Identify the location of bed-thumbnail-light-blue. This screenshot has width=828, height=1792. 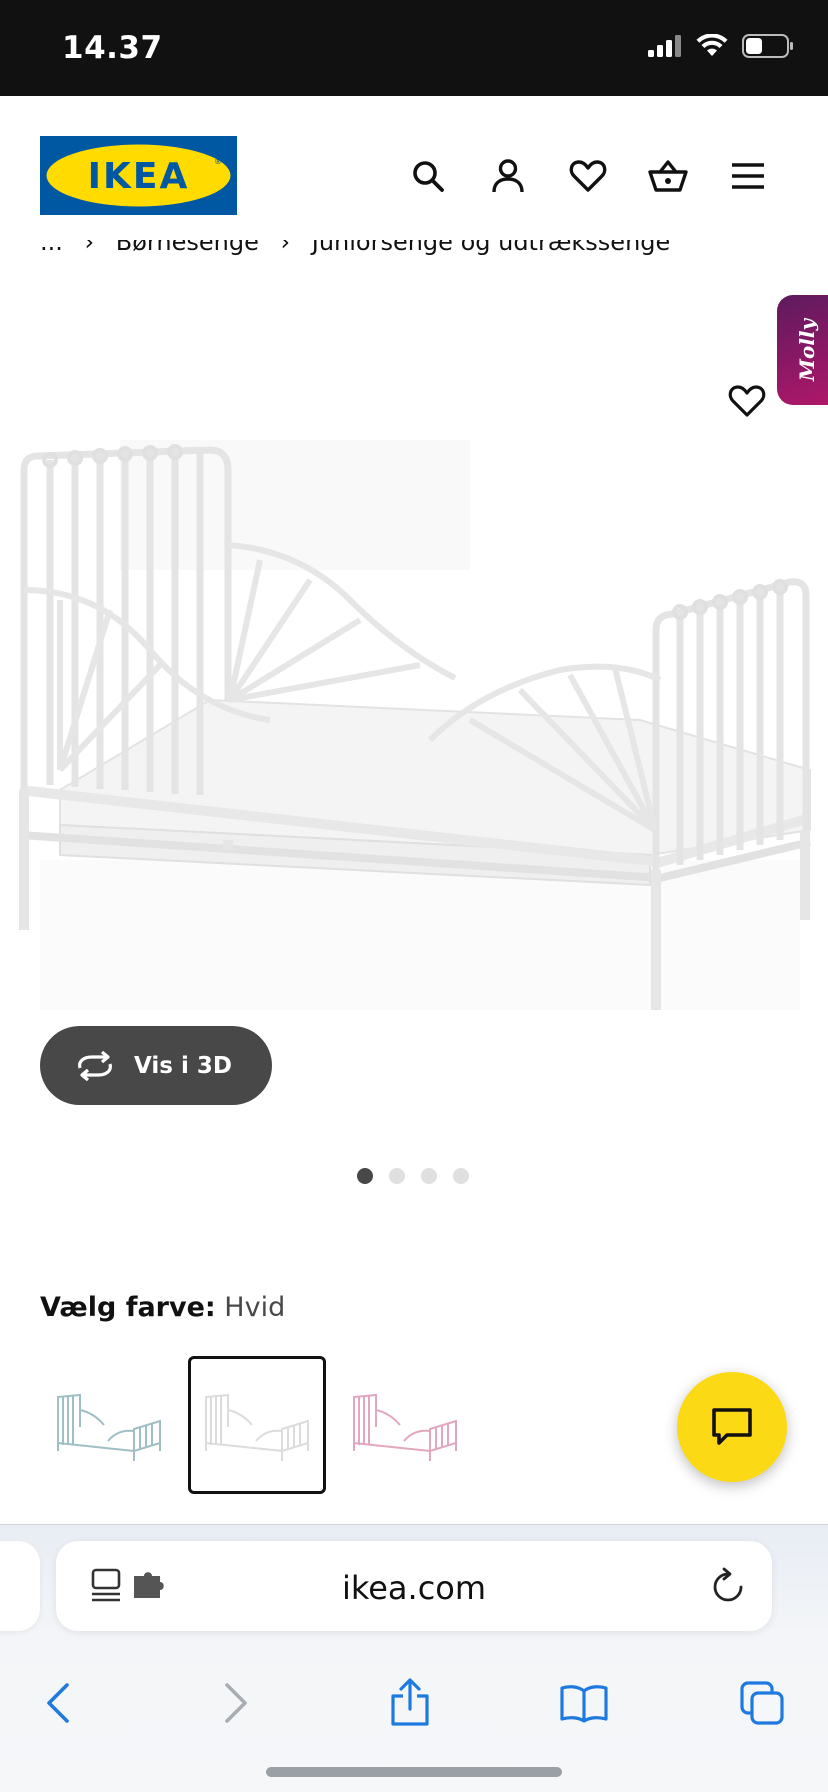
(109, 1427).